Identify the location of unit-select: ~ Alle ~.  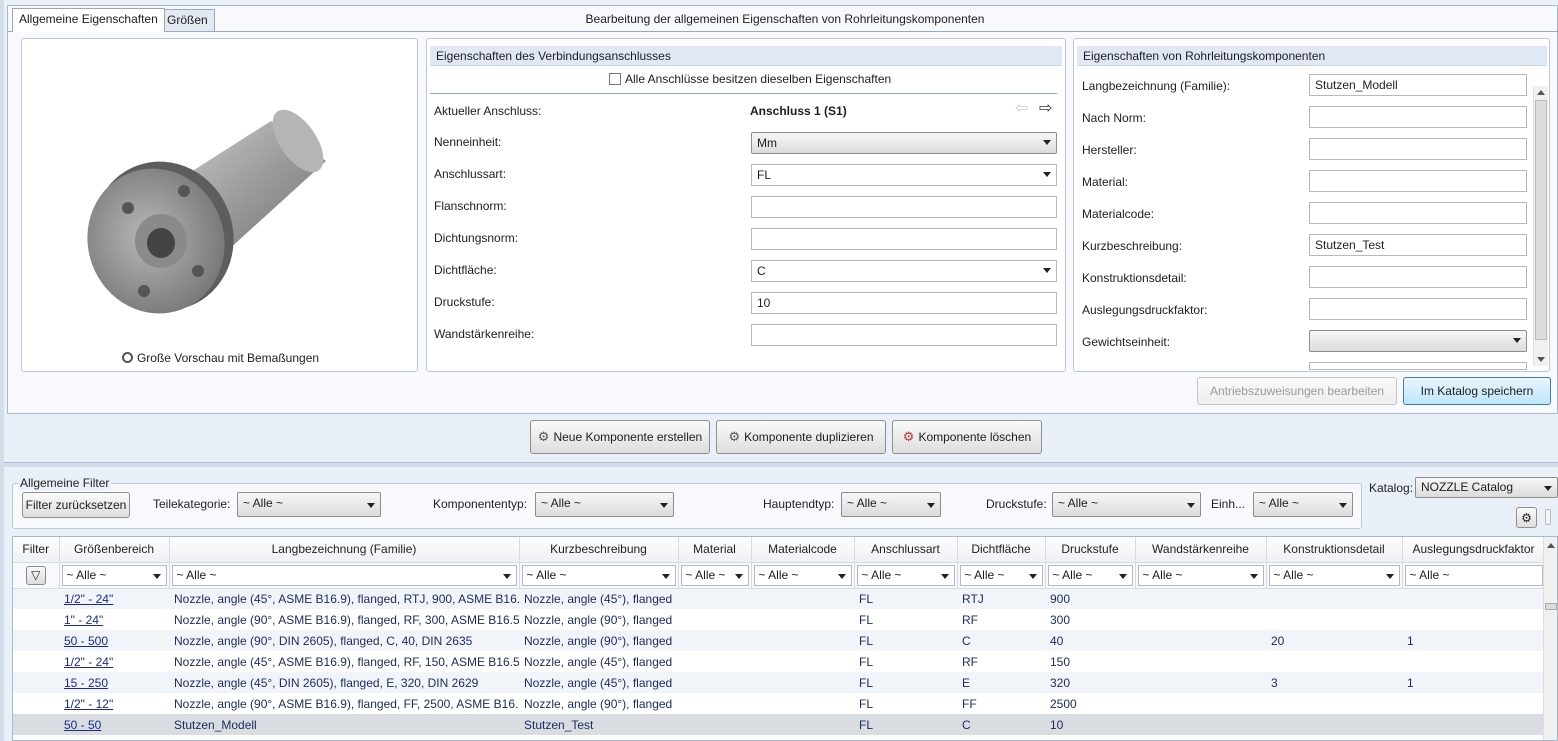
(1303, 504).